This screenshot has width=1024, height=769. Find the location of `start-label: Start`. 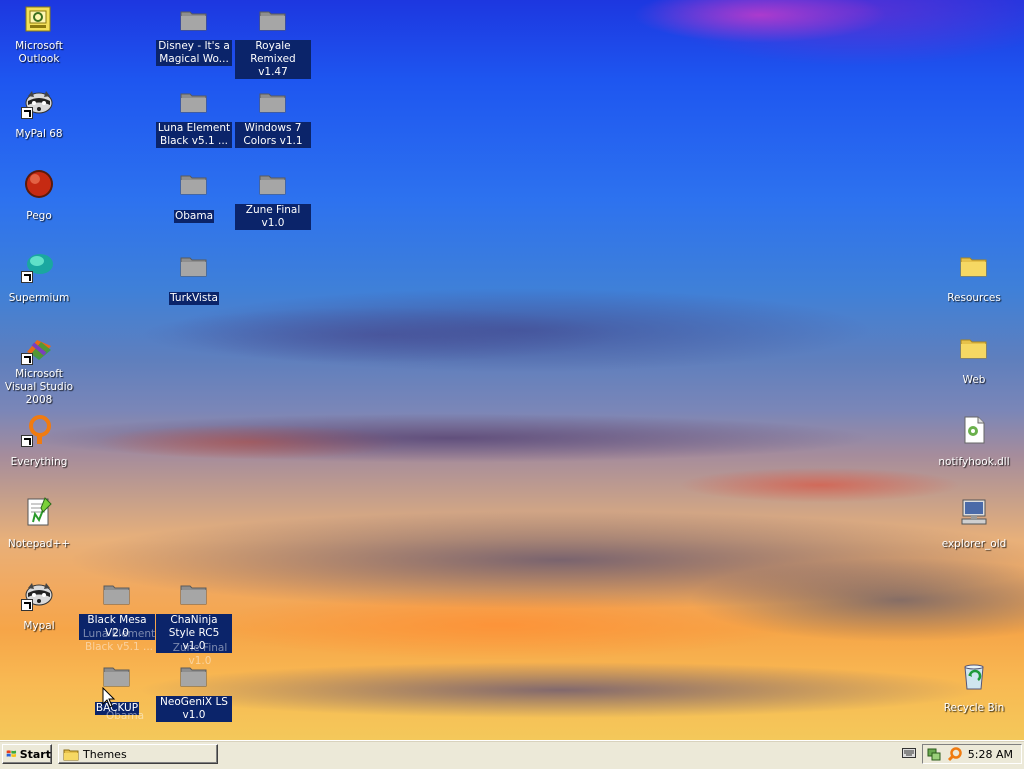

start-label: Start is located at coordinates (35, 754).